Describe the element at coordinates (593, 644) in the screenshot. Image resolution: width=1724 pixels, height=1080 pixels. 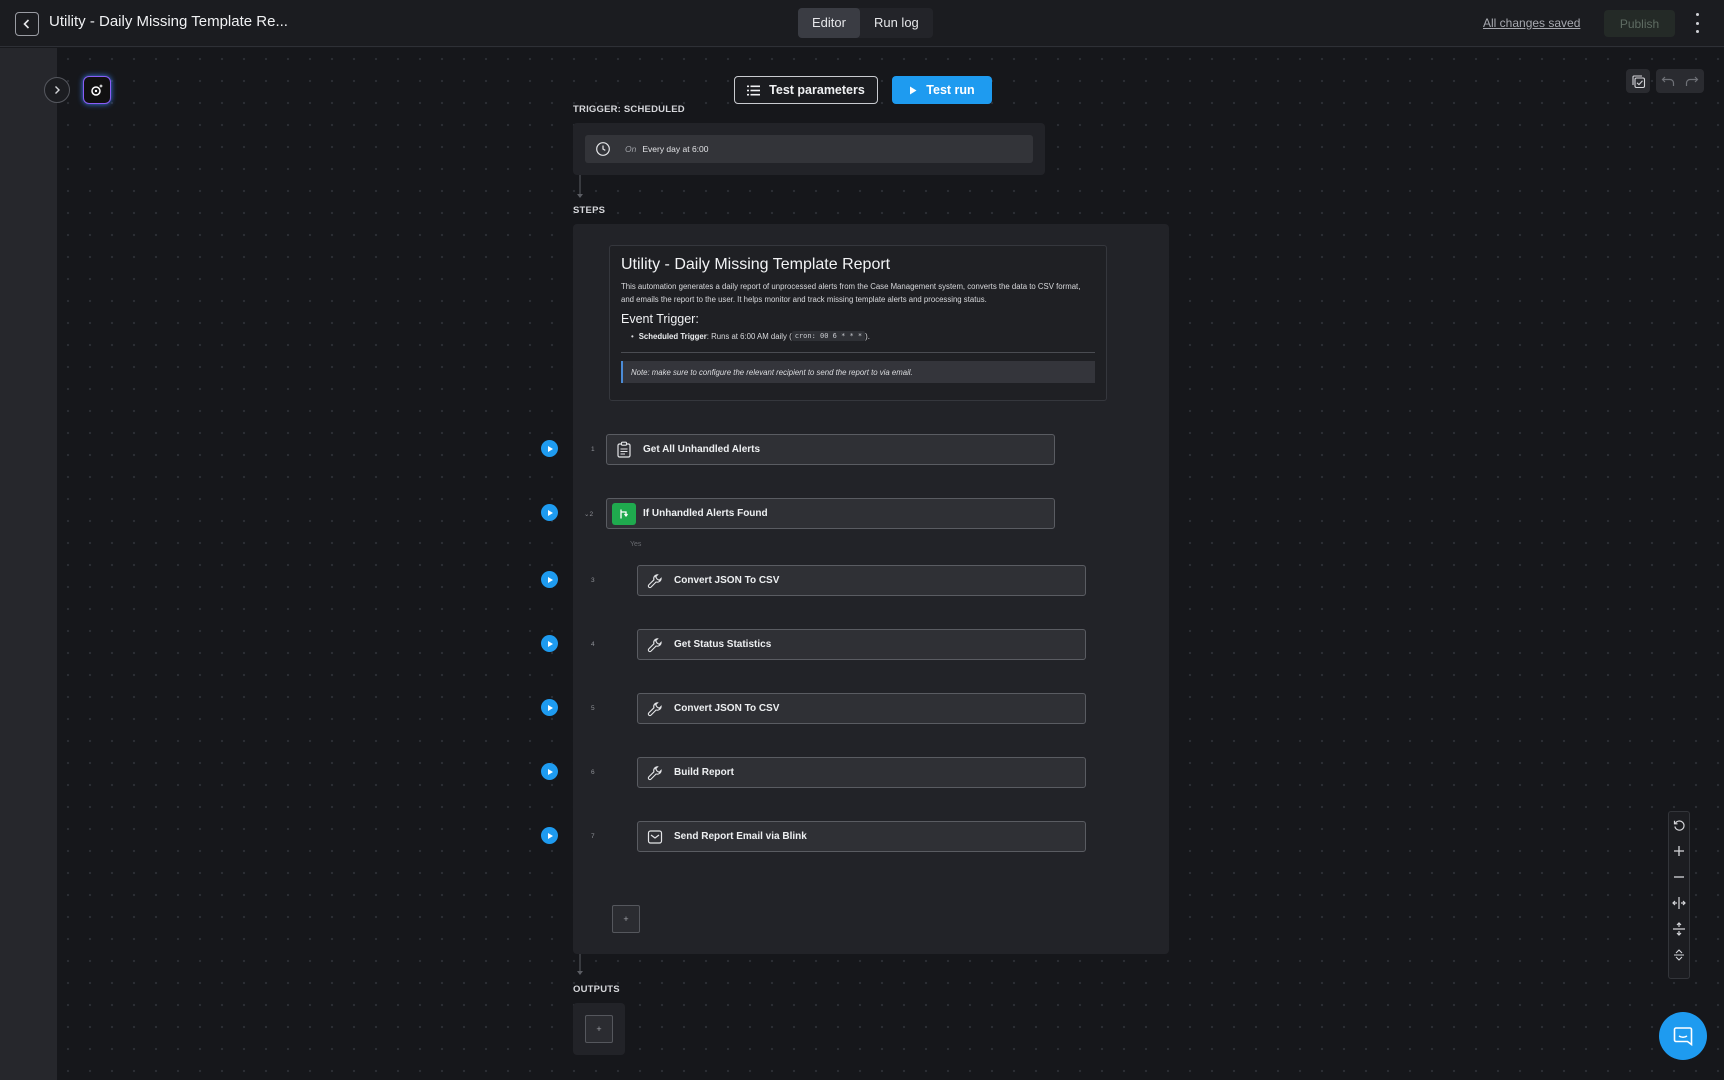
I see `step-number: 4` at that location.